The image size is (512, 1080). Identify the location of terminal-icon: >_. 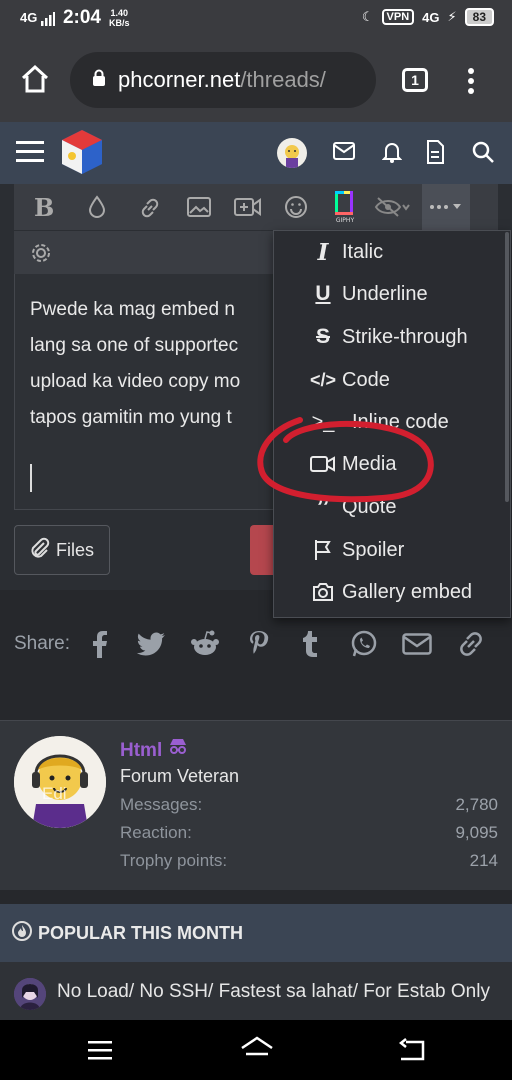
(323, 421).